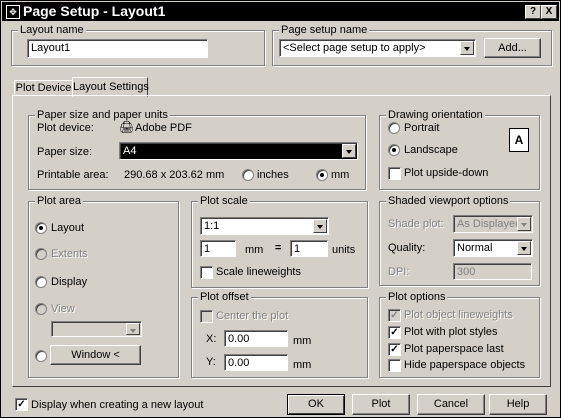 Image resolution: width=561 pixels, height=418 pixels. What do you see at coordinates (206, 272) in the screenshot?
I see `scale-lineweights-checkbox` at bounding box center [206, 272].